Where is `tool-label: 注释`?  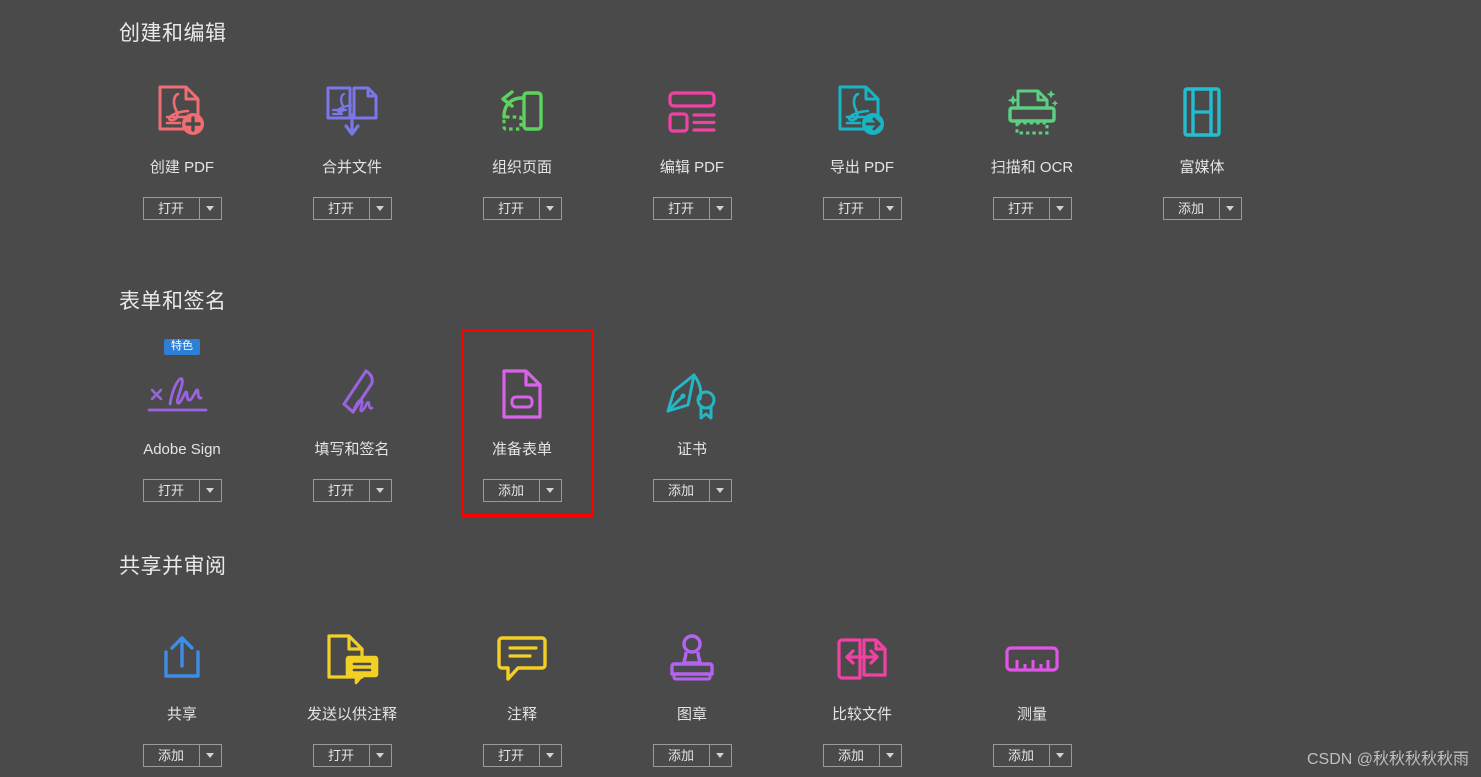
tool-label: 注释 is located at coordinates (521, 714).